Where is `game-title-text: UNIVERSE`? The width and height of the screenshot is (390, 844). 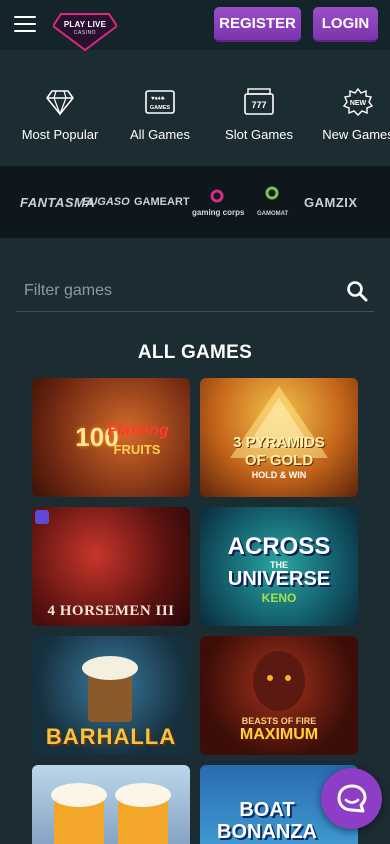 game-title-text: UNIVERSE is located at coordinates (279, 579).